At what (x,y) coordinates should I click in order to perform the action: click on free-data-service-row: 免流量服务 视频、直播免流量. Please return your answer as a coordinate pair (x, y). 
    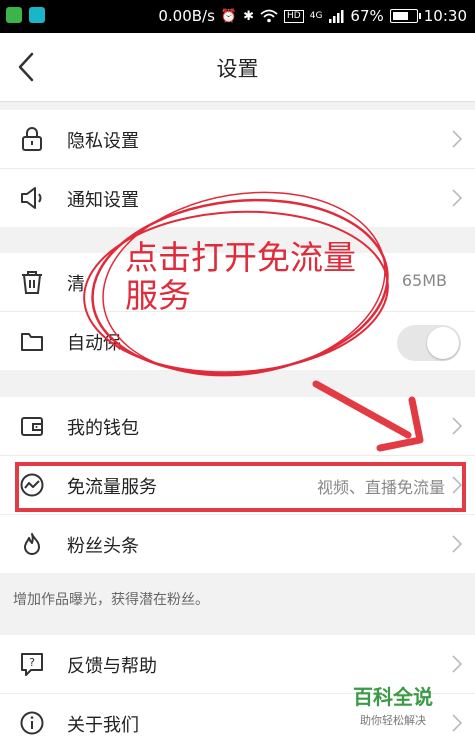
    Looking at the image, I should click on (237, 485).